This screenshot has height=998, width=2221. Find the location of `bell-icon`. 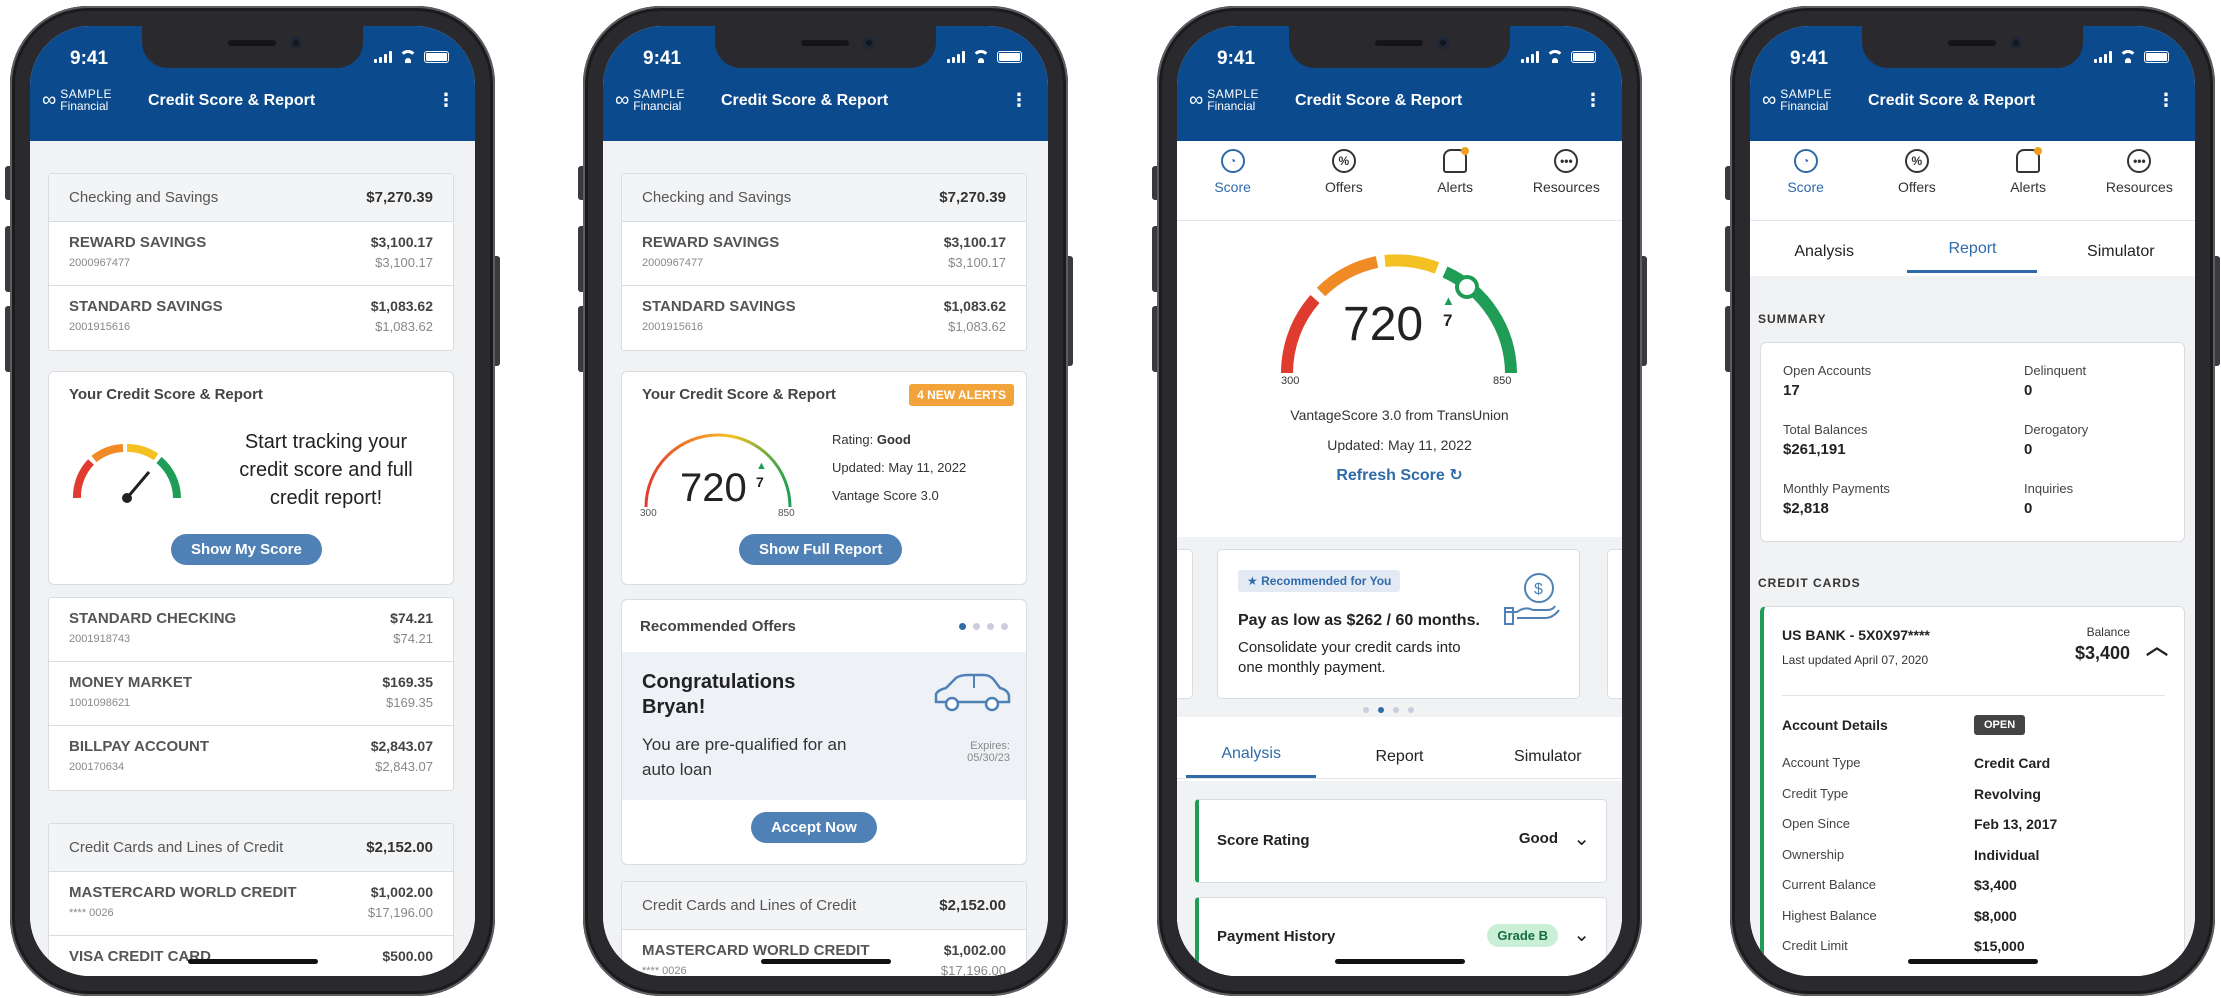

bell-icon is located at coordinates (1456, 160).